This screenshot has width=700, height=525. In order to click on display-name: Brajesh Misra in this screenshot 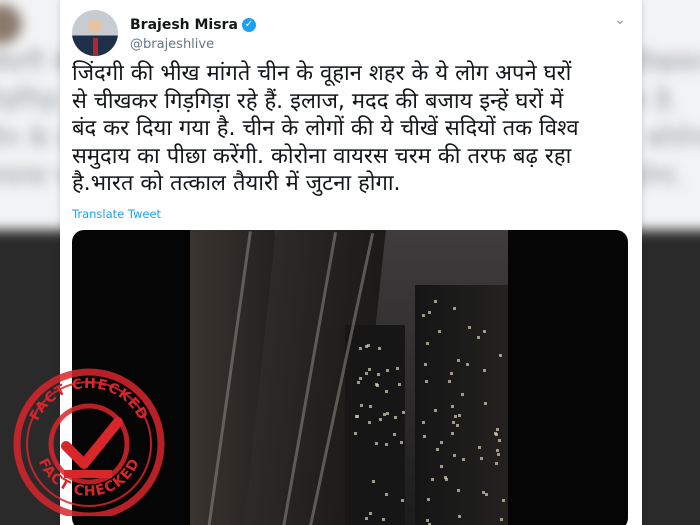, I will do `click(184, 25)`.